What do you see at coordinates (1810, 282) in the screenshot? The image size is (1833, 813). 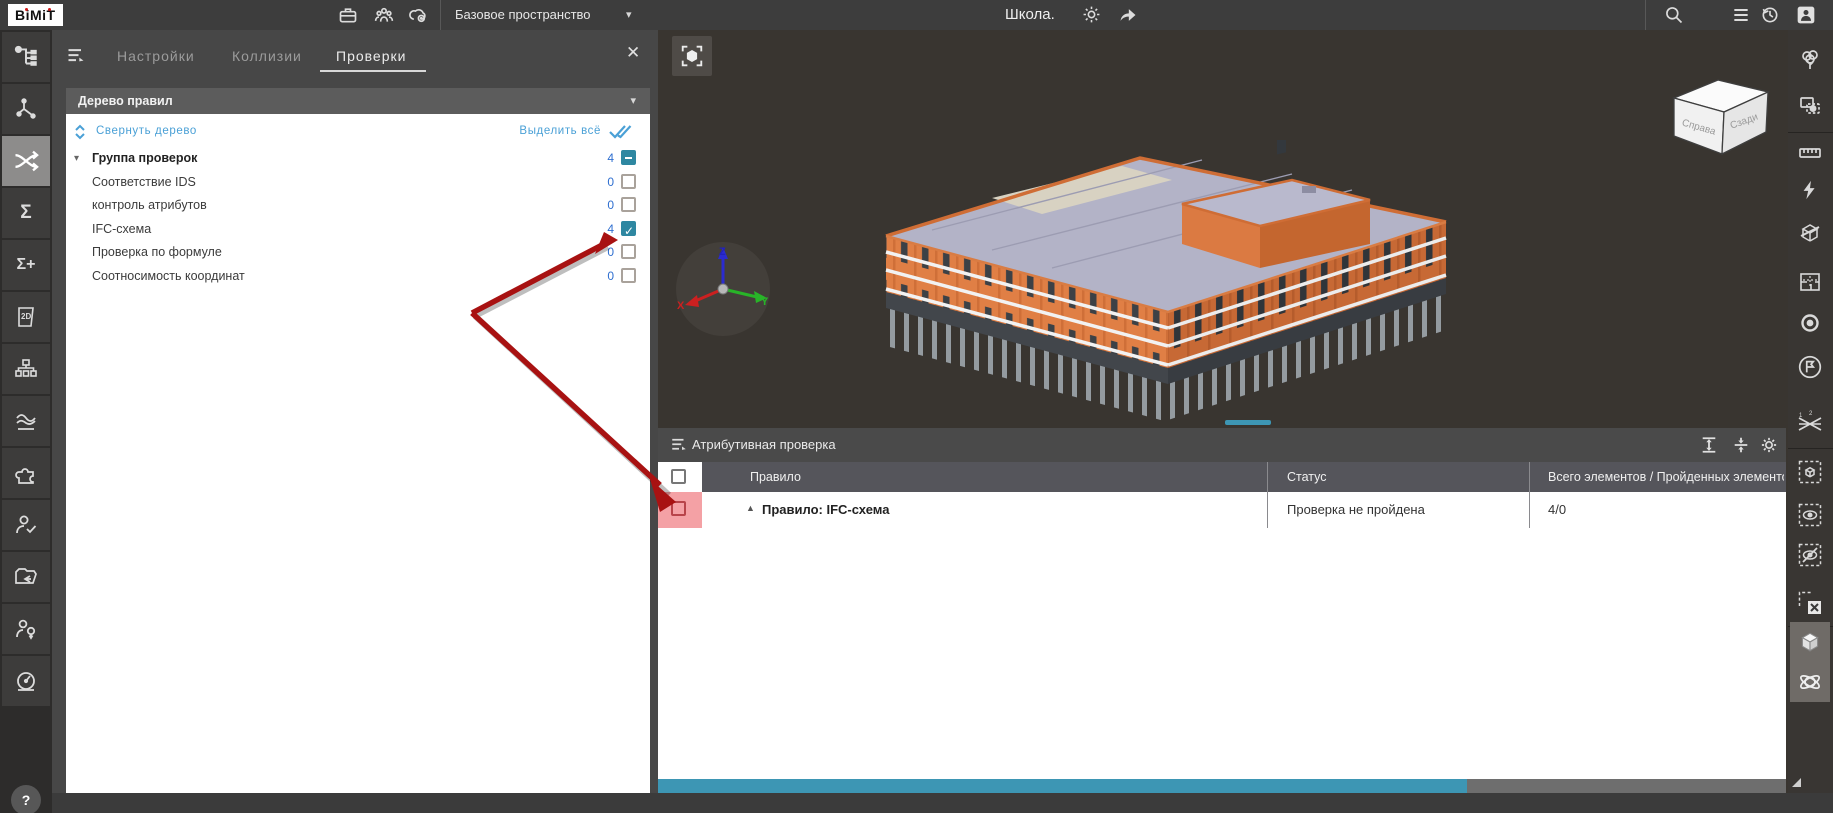 I see `floorplan-icon` at bounding box center [1810, 282].